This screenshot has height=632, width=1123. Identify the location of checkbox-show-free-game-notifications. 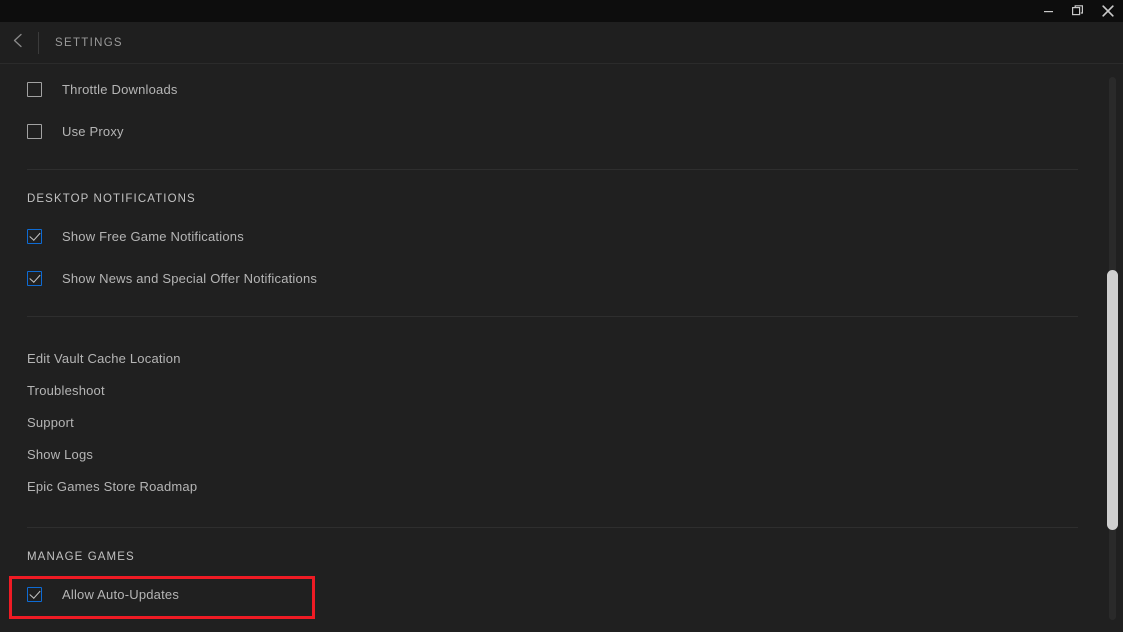
(34, 236).